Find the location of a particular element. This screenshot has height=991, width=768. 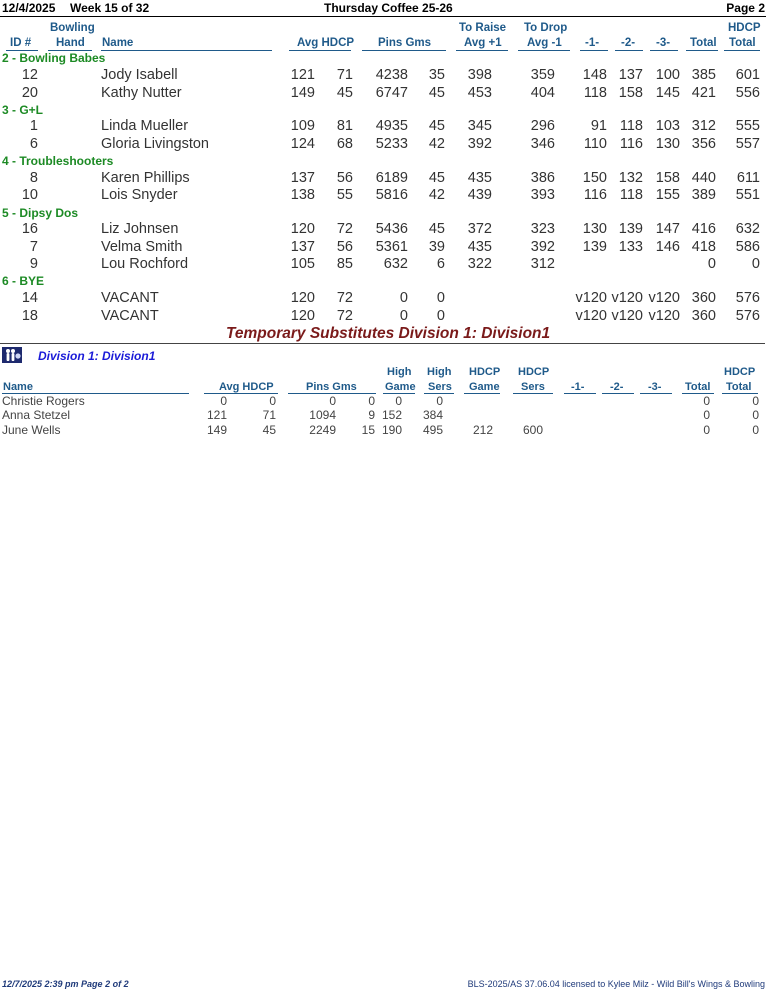

bowler-id: 18 is located at coordinates (29, 316).